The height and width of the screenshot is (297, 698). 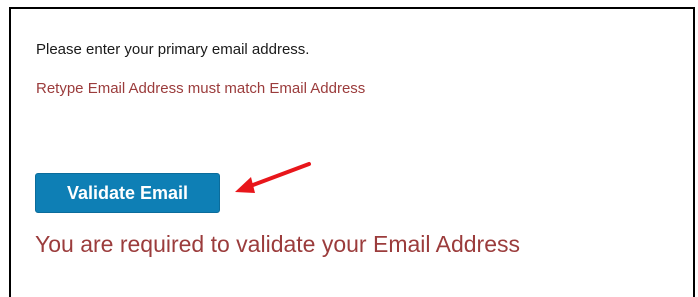 I want to click on red-arrow-annotation-icon, so click(x=273, y=177).